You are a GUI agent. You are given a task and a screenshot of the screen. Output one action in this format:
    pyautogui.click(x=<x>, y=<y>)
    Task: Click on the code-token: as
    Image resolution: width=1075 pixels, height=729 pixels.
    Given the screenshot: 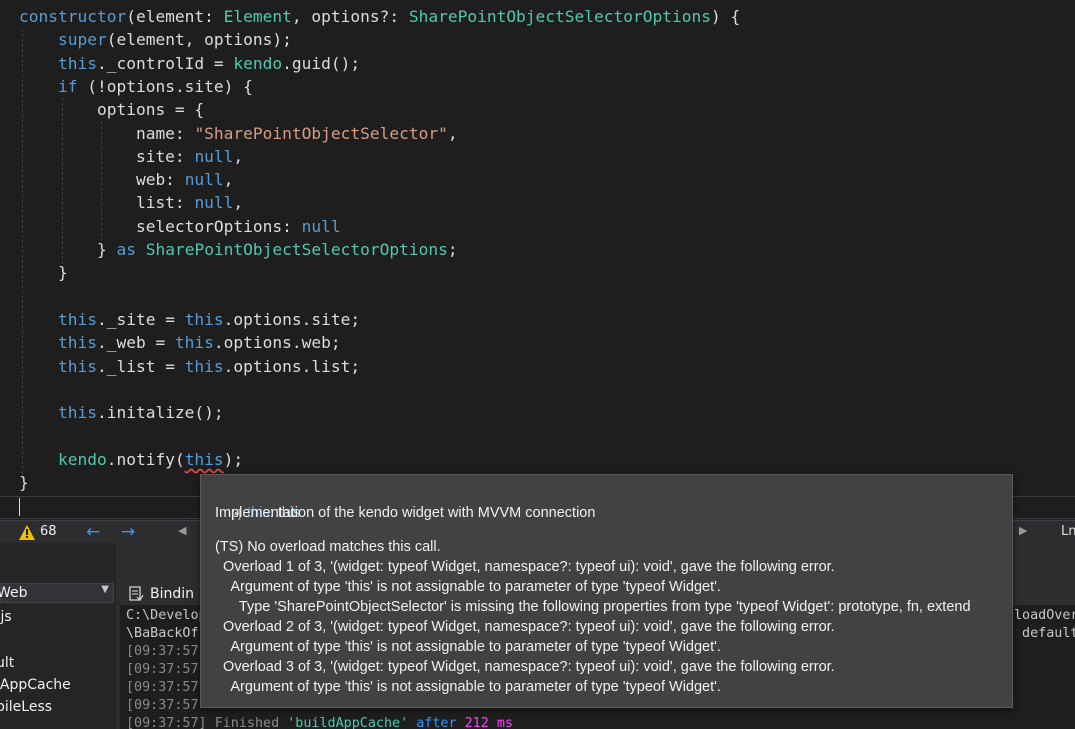 What is the action you would take?
    pyautogui.click(x=126, y=249)
    